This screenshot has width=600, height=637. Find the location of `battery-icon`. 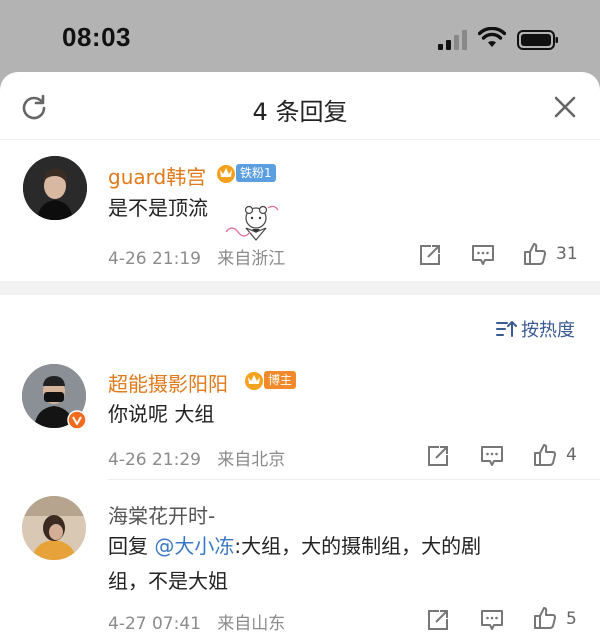

battery-icon is located at coordinates (537, 40).